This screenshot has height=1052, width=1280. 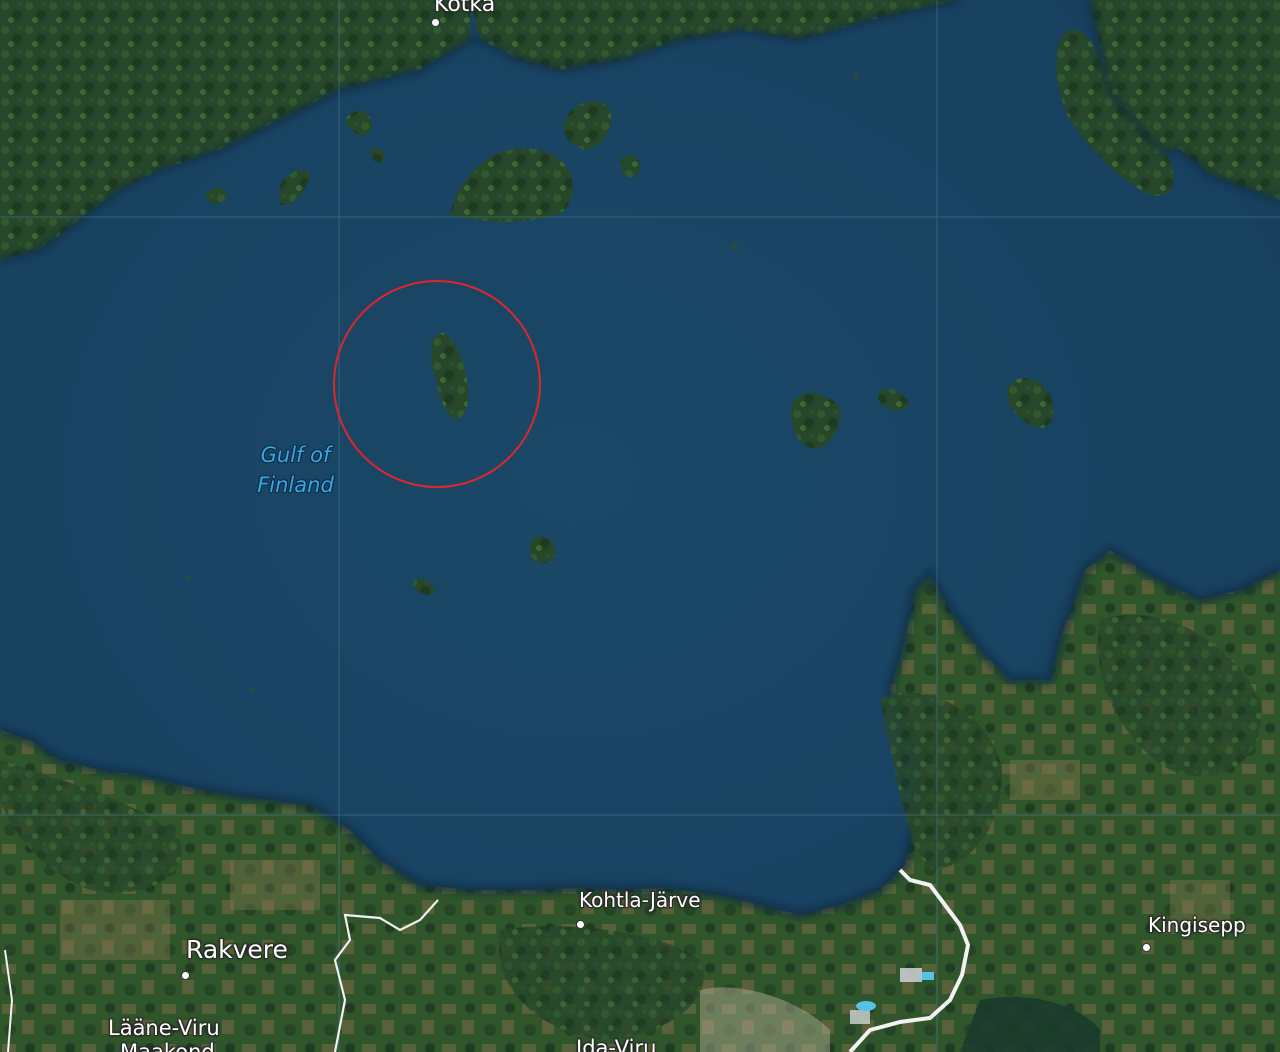 What do you see at coordinates (1197, 925) in the screenshot?
I see `kingisepp-label: Kingisepp` at bounding box center [1197, 925].